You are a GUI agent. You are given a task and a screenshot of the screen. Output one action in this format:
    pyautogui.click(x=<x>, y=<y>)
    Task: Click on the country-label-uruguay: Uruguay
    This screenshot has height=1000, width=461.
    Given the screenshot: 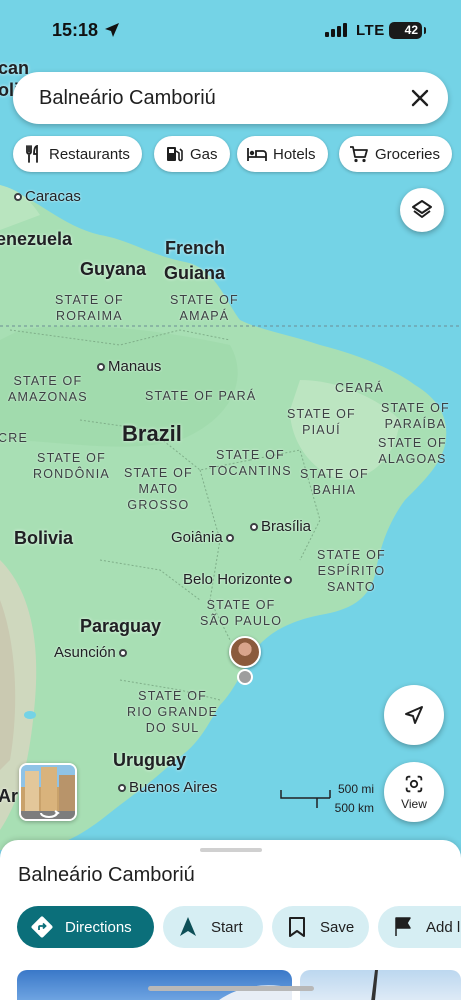 What is the action you would take?
    pyautogui.click(x=150, y=760)
    